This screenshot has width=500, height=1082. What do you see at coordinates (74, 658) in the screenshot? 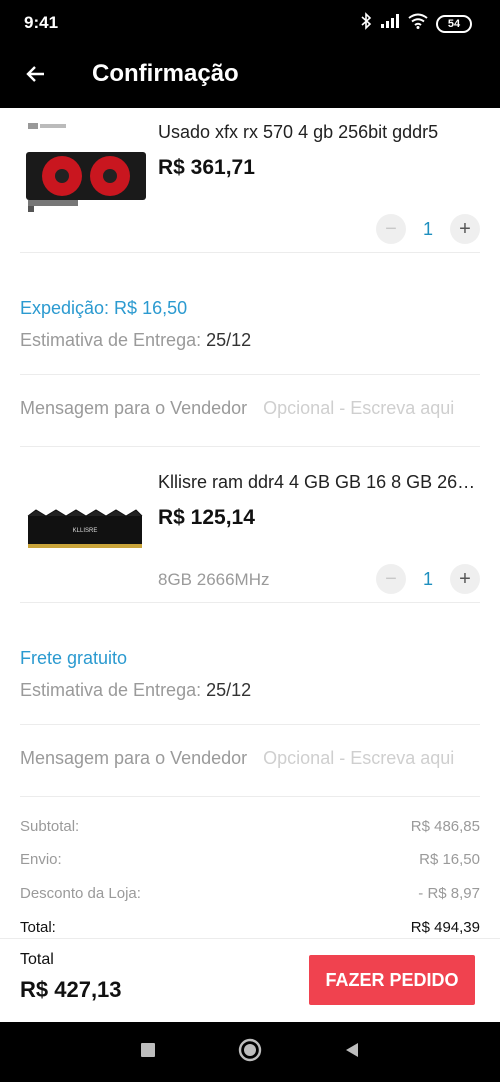
I see `free-shipping-label: Frete gratuito` at bounding box center [74, 658].